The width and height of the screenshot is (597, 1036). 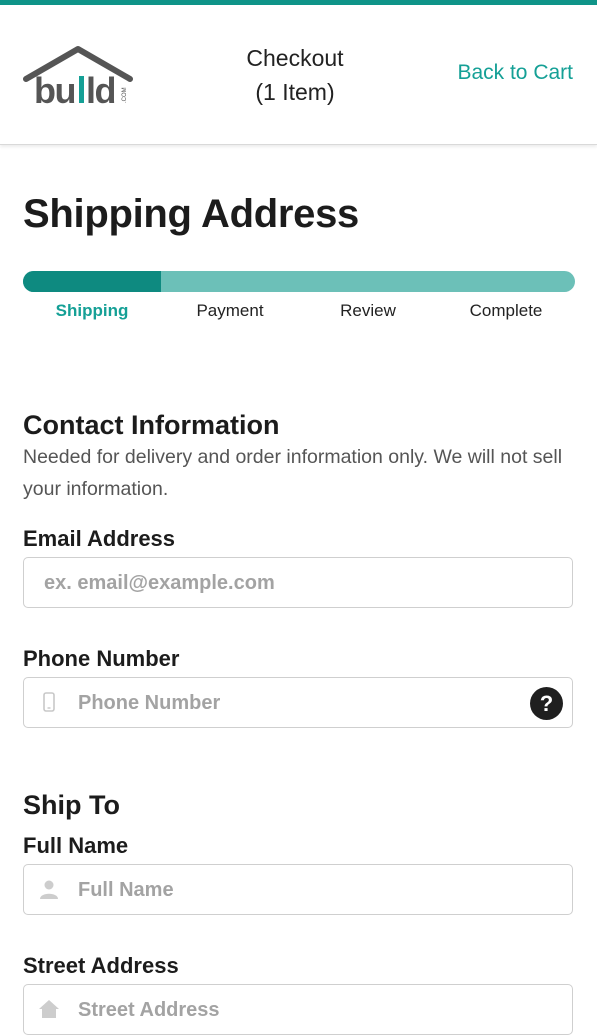 What do you see at coordinates (92, 314) in the screenshot?
I see `step-shipping: Shipping` at bounding box center [92, 314].